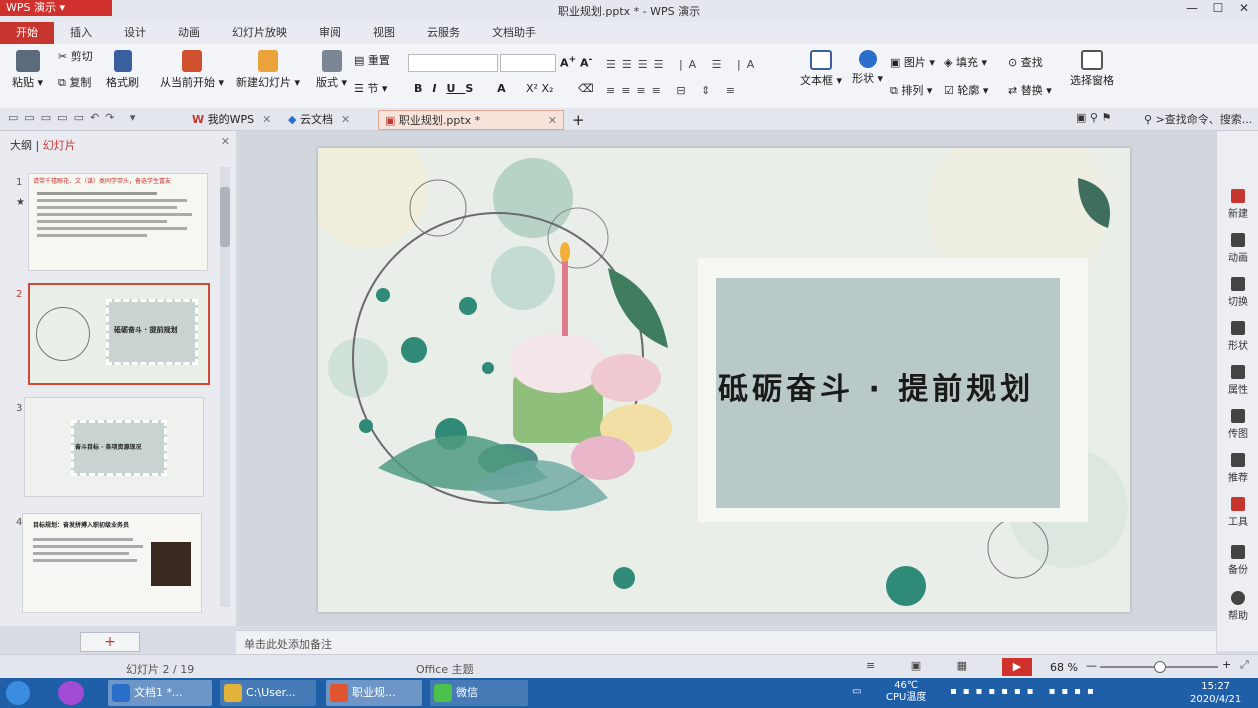  What do you see at coordinates (71, 693) in the screenshot?
I see `media-player-icon` at bounding box center [71, 693].